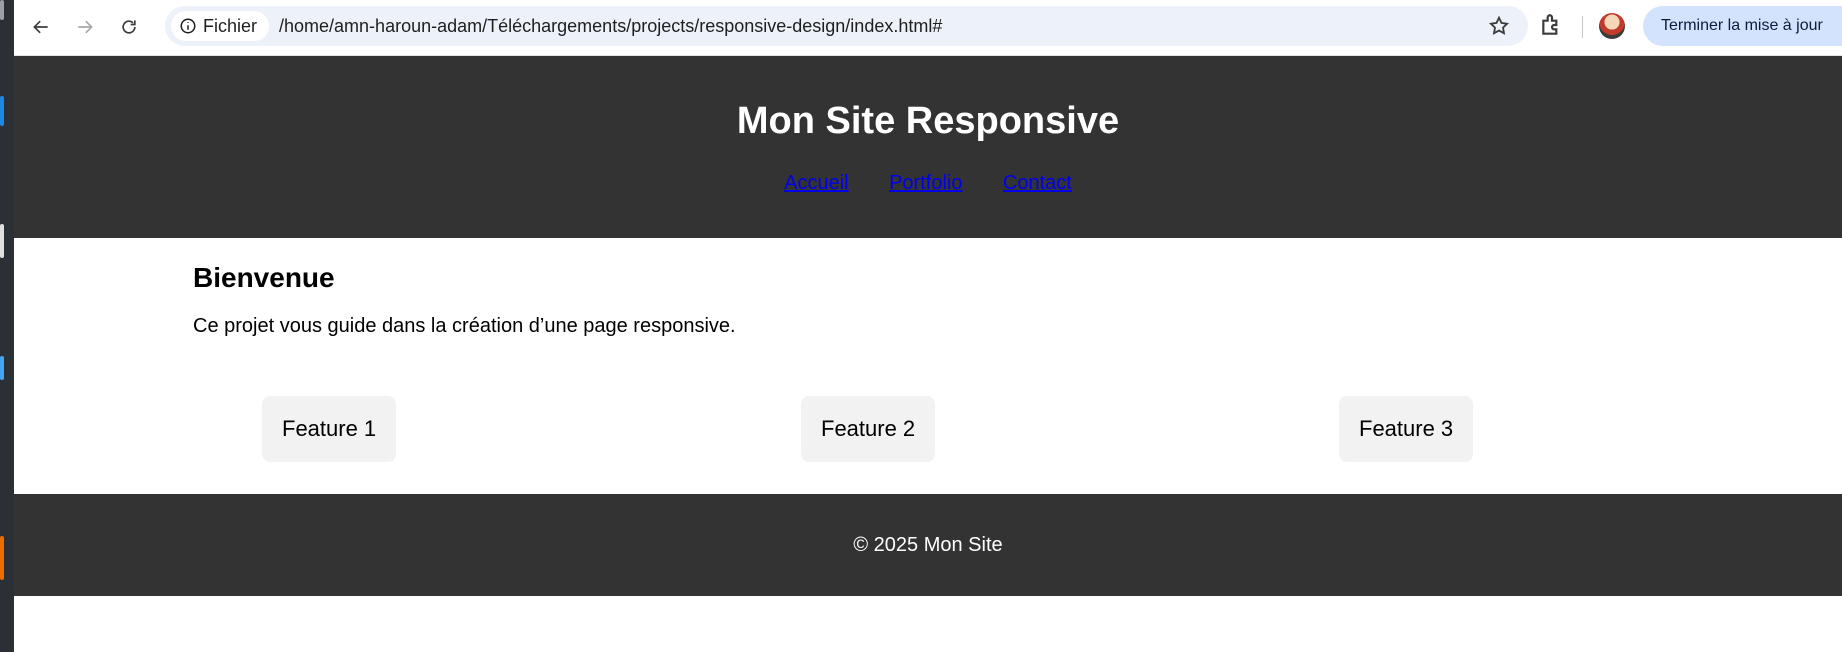 The image size is (1842, 652). I want to click on toolbar-divider, so click(1582, 27).